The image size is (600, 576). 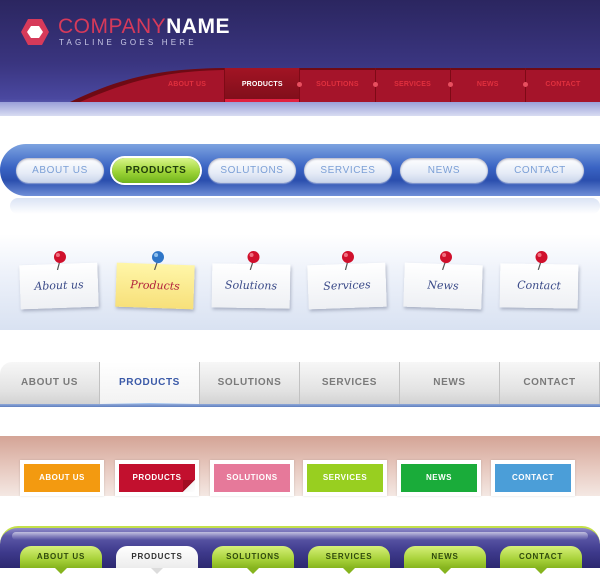 What do you see at coordinates (349, 556) in the screenshot?
I see `green-tab-label: SERVICES` at bounding box center [349, 556].